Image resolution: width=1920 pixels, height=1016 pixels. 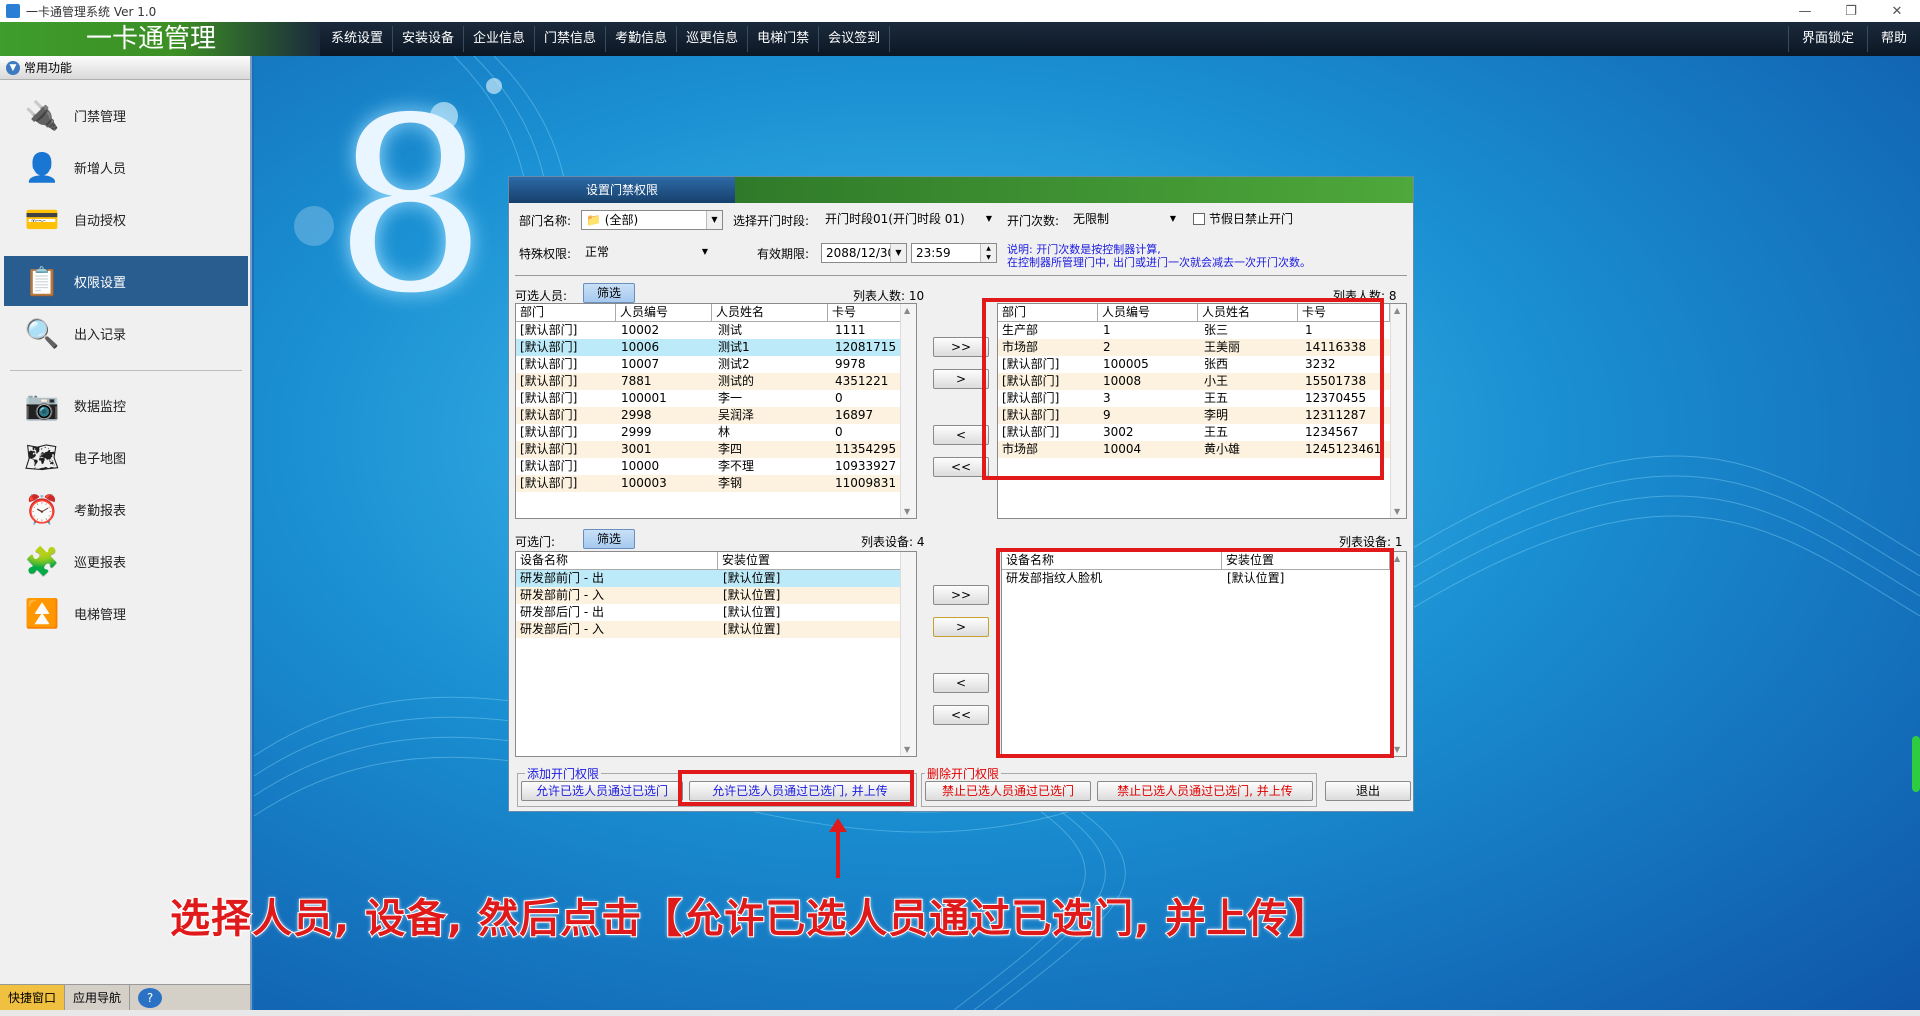 I want to click on column-header: 人员编号, so click(x=664, y=312).